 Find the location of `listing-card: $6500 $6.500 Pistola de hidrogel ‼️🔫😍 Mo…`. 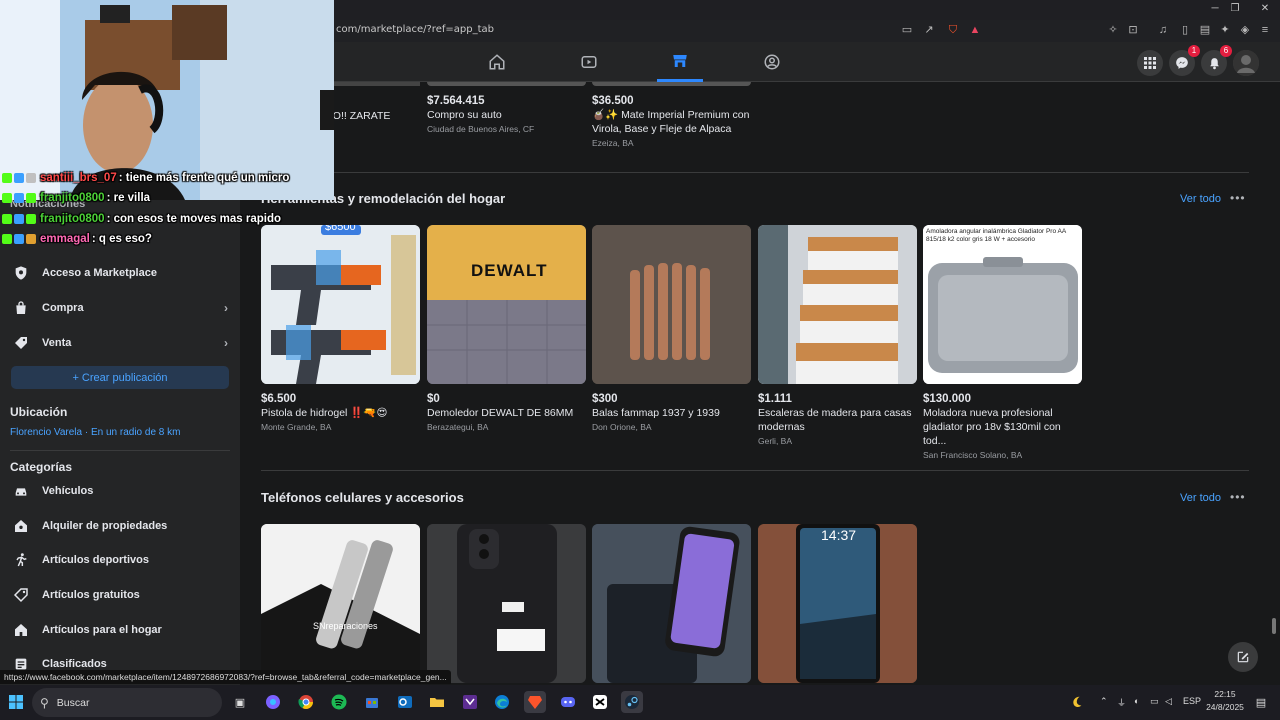

listing-card: $6500 $6.500 Pistola de hidrogel ‼️🔫😍 Mo… is located at coordinates (340, 328).